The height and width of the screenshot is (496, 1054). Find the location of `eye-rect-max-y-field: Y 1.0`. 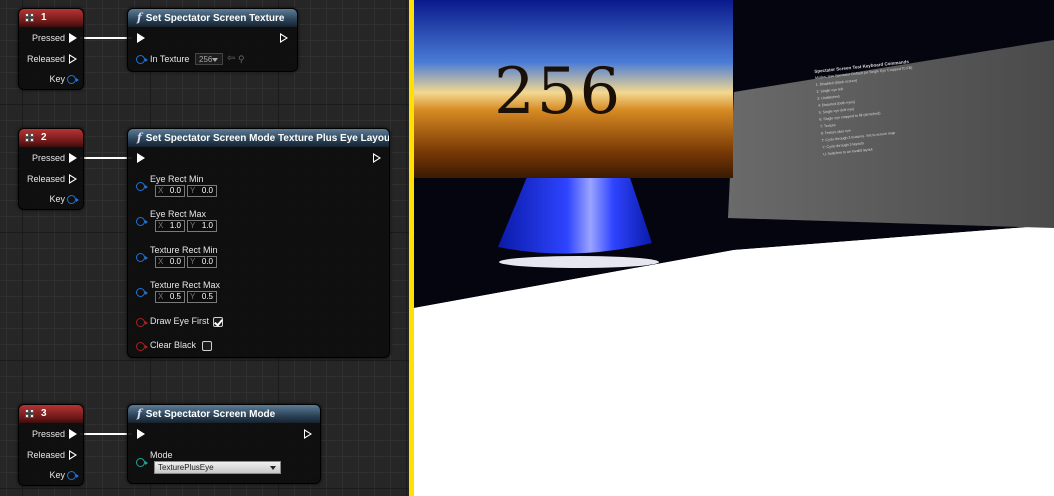

eye-rect-max-y-field: Y 1.0 is located at coordinates (202, 226).